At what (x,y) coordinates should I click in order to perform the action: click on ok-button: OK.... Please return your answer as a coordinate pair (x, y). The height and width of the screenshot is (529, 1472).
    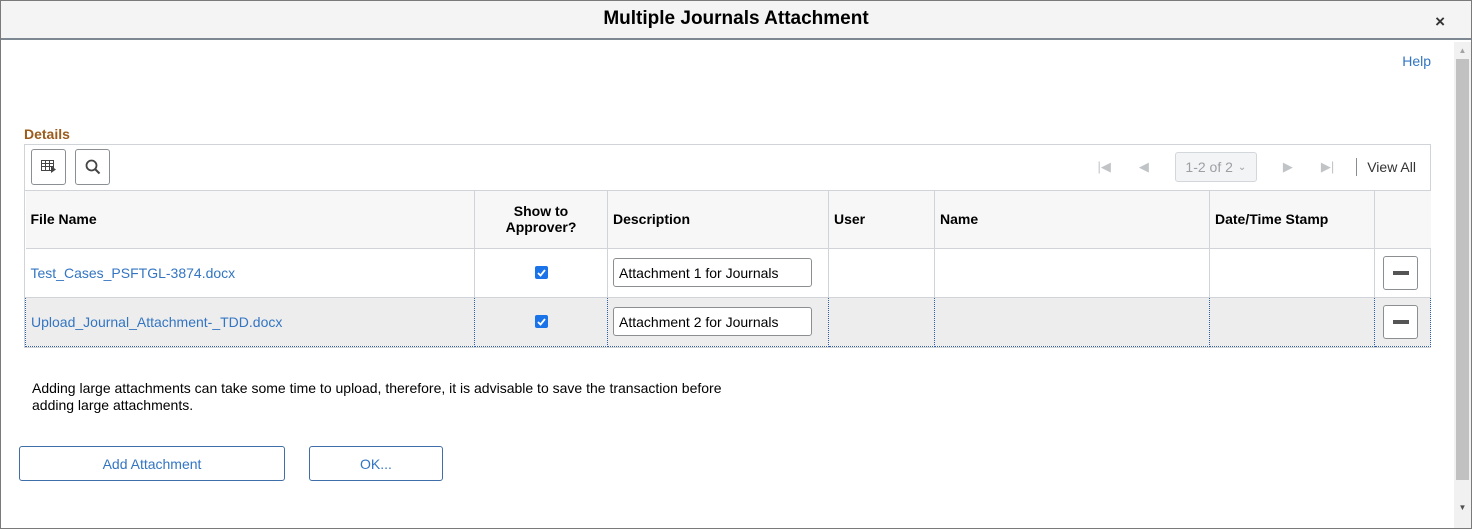
    Looking at the image, I should click on (376, 463).